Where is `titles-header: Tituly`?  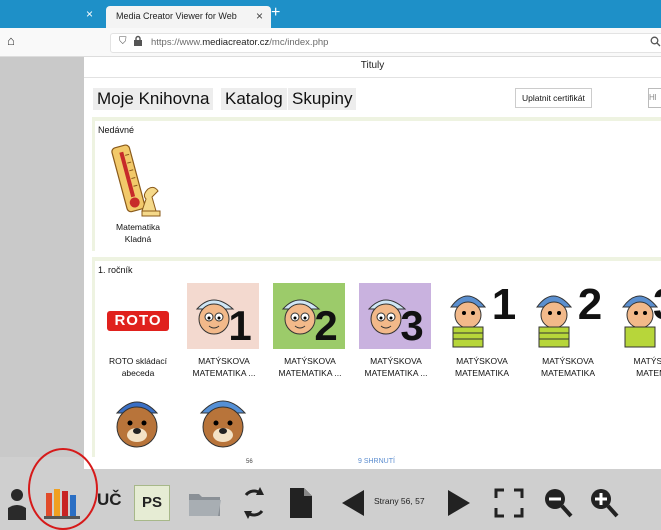
titles-header: Tituly is located at coordinates (372, 67).